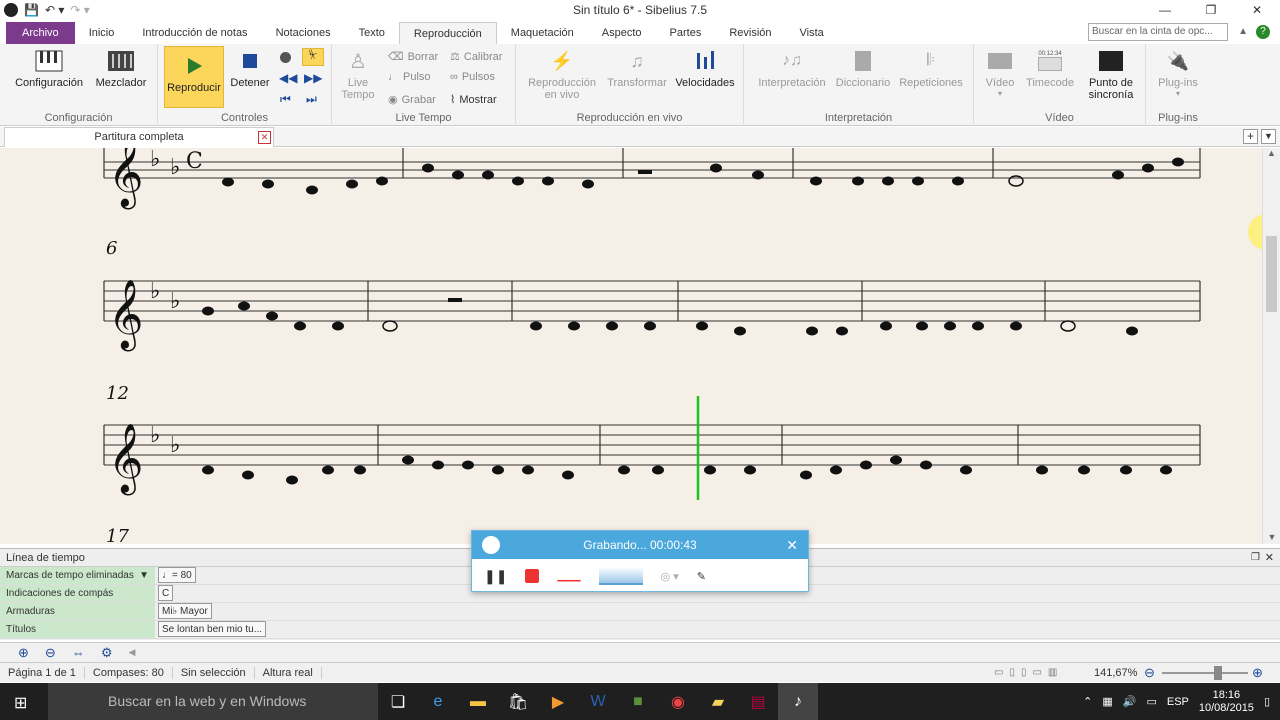  I want to click on live-tempo-button: ♙ Live Tempo, so click(358, 75).